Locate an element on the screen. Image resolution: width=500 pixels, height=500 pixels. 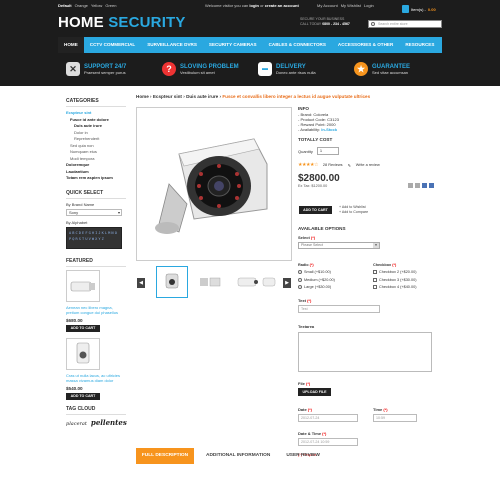
color-orange: Orange is located at coordinates (81, 5).